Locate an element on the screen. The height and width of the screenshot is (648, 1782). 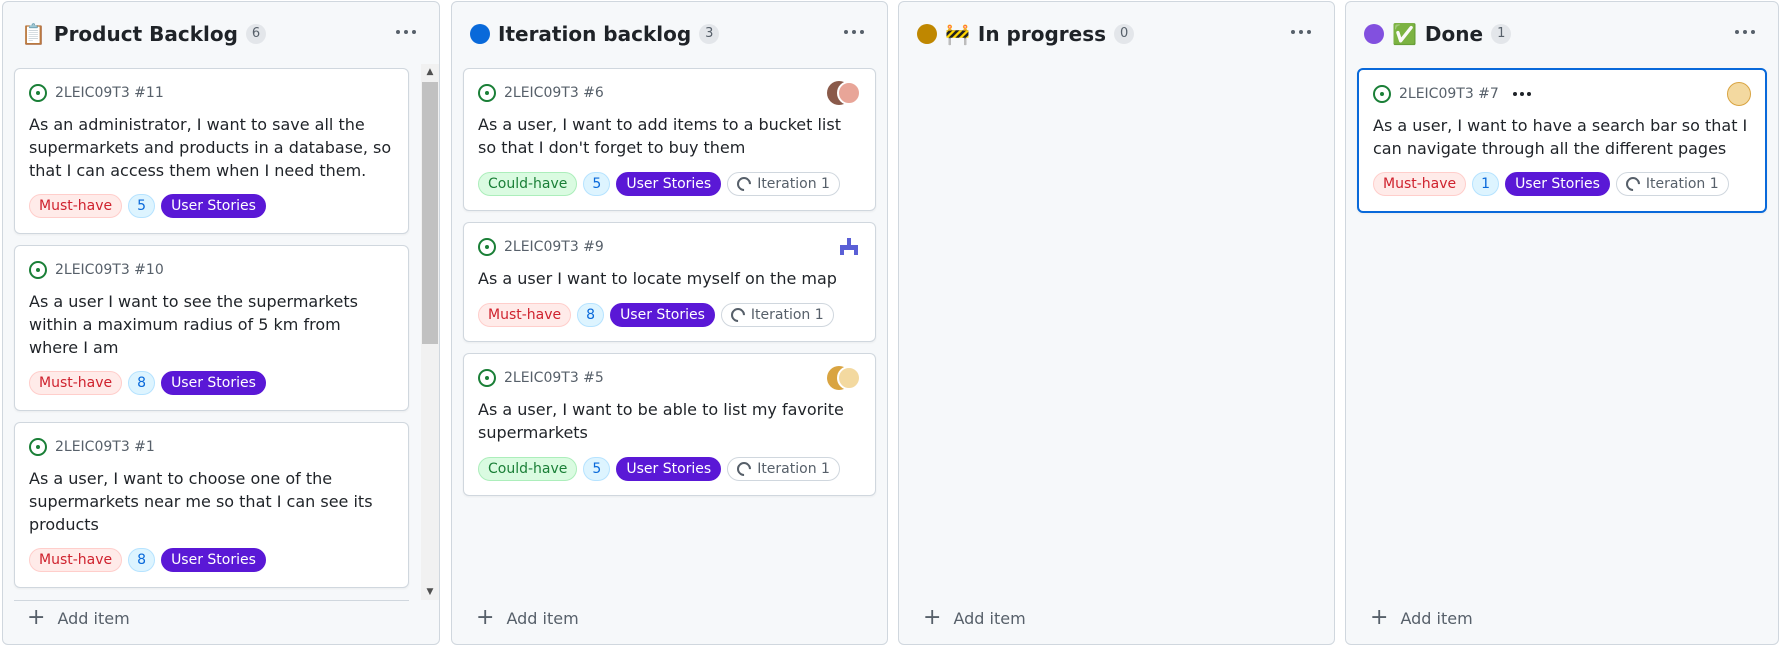
column-title: Product Backlog is located at coordinates (145, 34).